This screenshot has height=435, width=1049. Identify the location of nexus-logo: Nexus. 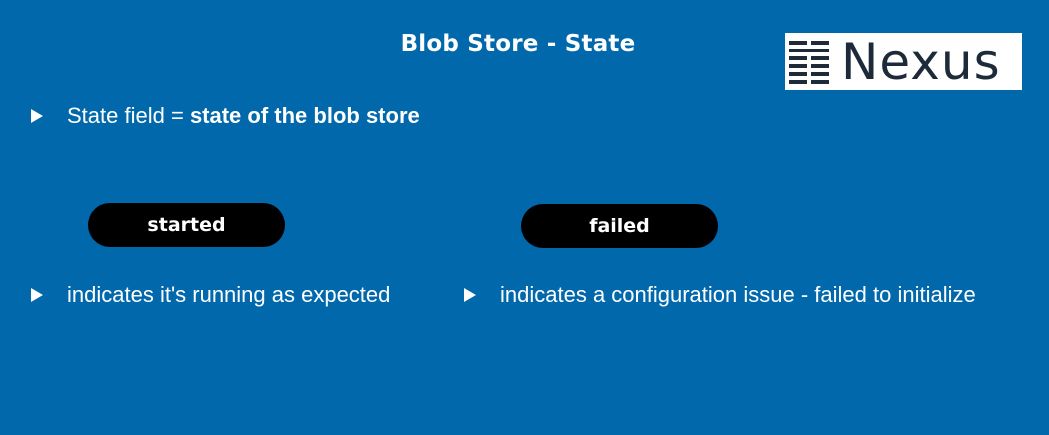
(903, 61).